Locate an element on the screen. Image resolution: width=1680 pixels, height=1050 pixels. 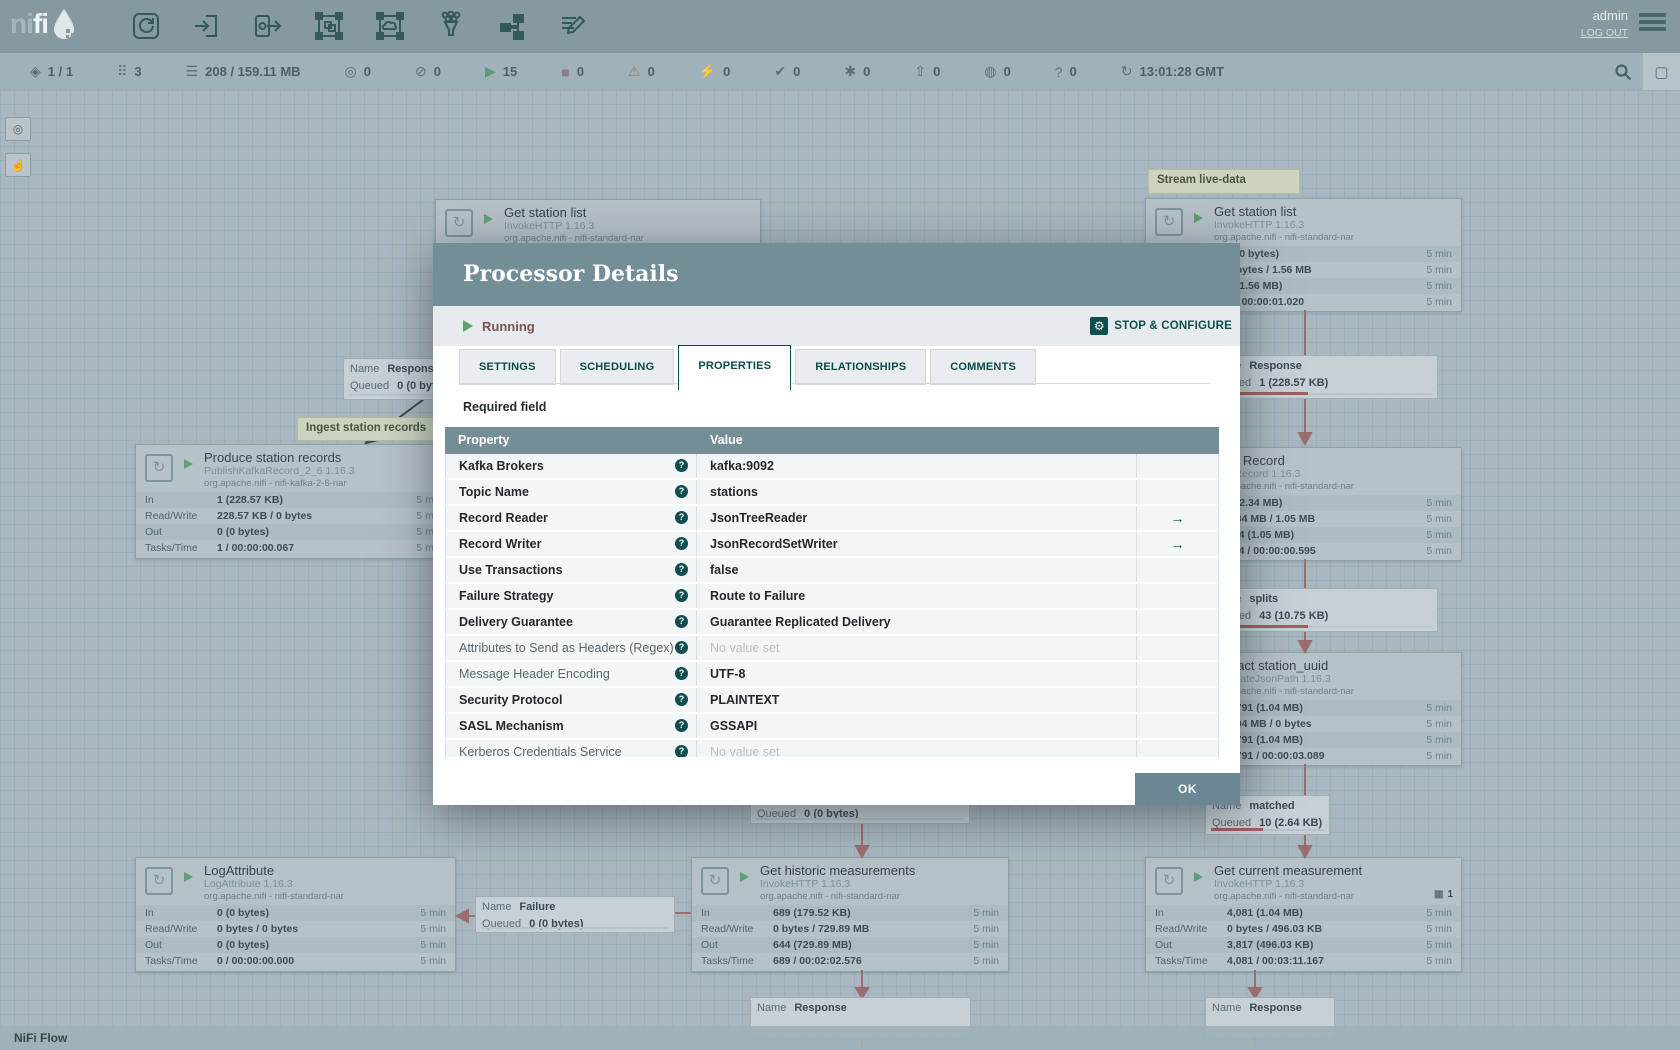
locally-modified-stale-icon: ◍ is located at coordinates (990, 71).